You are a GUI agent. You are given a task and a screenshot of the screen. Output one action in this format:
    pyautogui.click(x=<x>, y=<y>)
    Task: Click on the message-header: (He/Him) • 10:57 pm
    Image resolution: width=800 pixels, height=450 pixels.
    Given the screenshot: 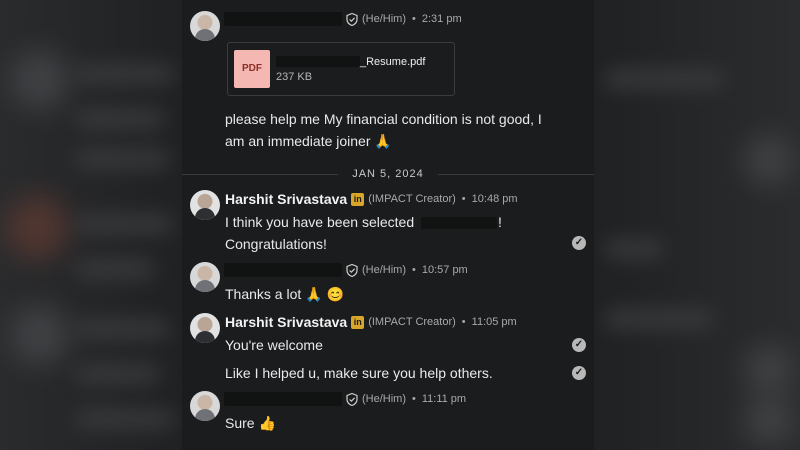 What is the action you would take?
    pyautogui.click(x=346, y=270)
    